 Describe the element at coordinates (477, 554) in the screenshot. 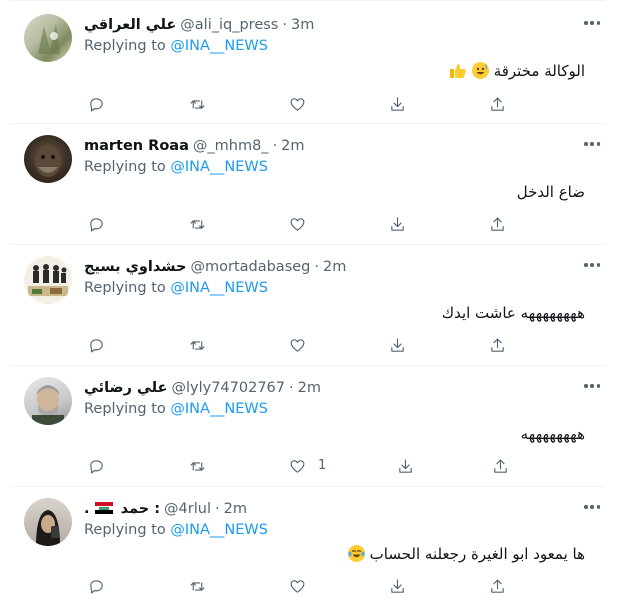

I see `tweet-text-content: ها يمعود ابو الغيرة رجعلنه الحساب` at that location.